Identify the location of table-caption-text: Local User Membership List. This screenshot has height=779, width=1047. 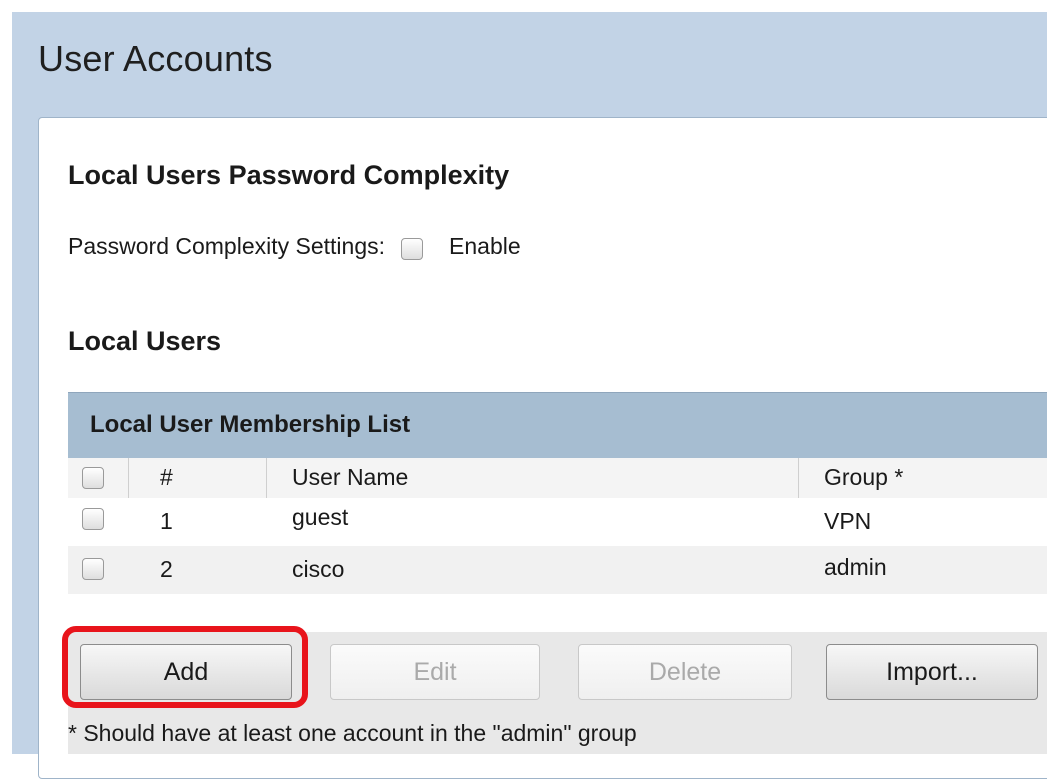
(250, 424).